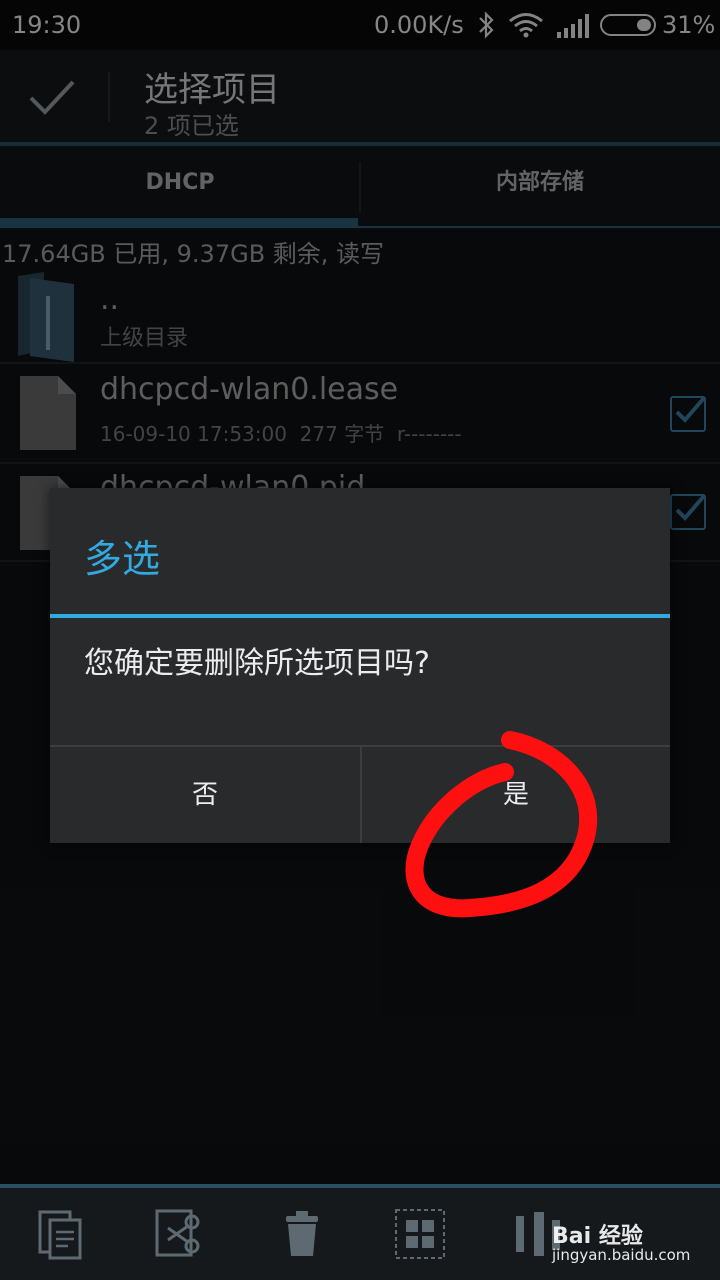  I want to click on no-button: 否, so click(205, 795).